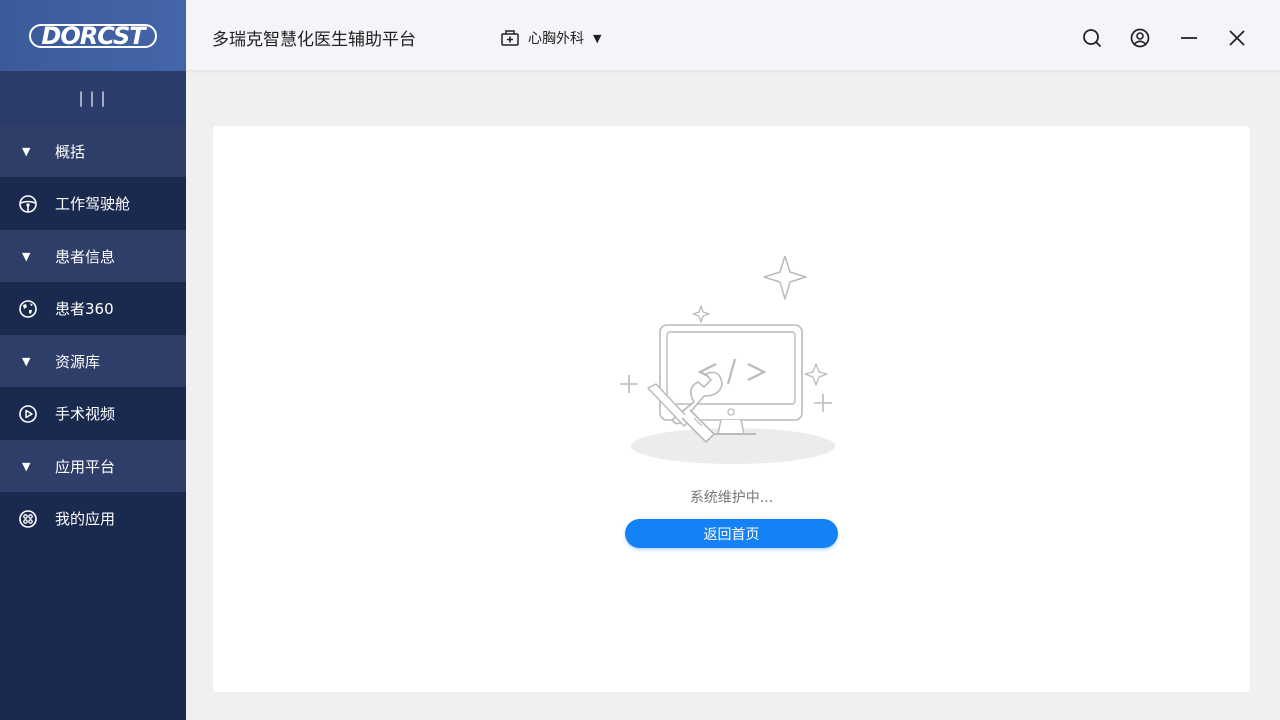 The width and height of the screenshot is (1280, 720). Describe the element at coordinates (510, 38) in the screenshot. I see `hospital-icon` at that location.